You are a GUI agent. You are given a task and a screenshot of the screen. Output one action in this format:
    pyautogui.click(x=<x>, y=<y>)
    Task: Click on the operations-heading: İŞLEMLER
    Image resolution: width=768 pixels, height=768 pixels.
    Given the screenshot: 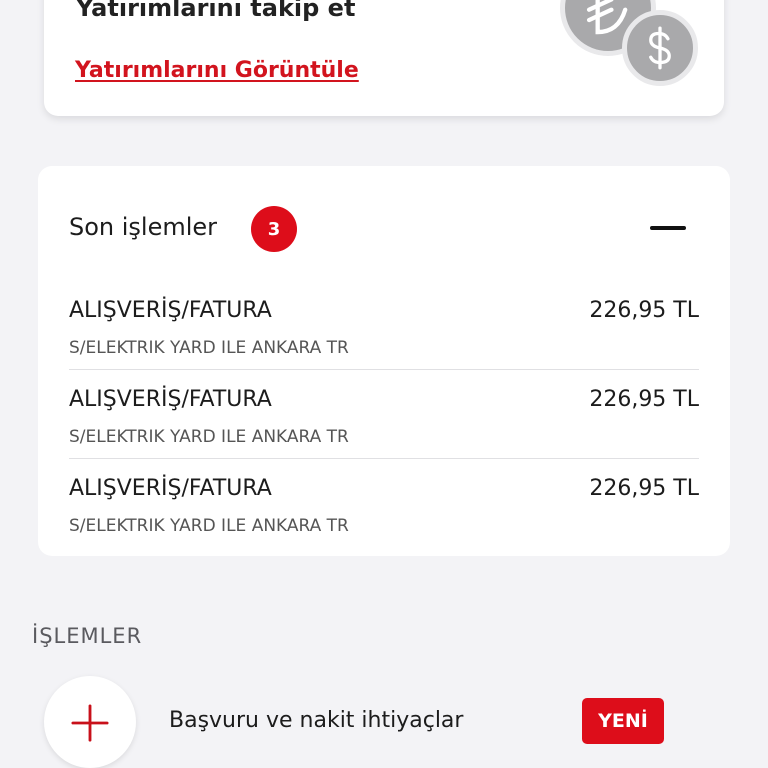 What is the action you would take?
    pyautogui.click(x=87, y=636)
    